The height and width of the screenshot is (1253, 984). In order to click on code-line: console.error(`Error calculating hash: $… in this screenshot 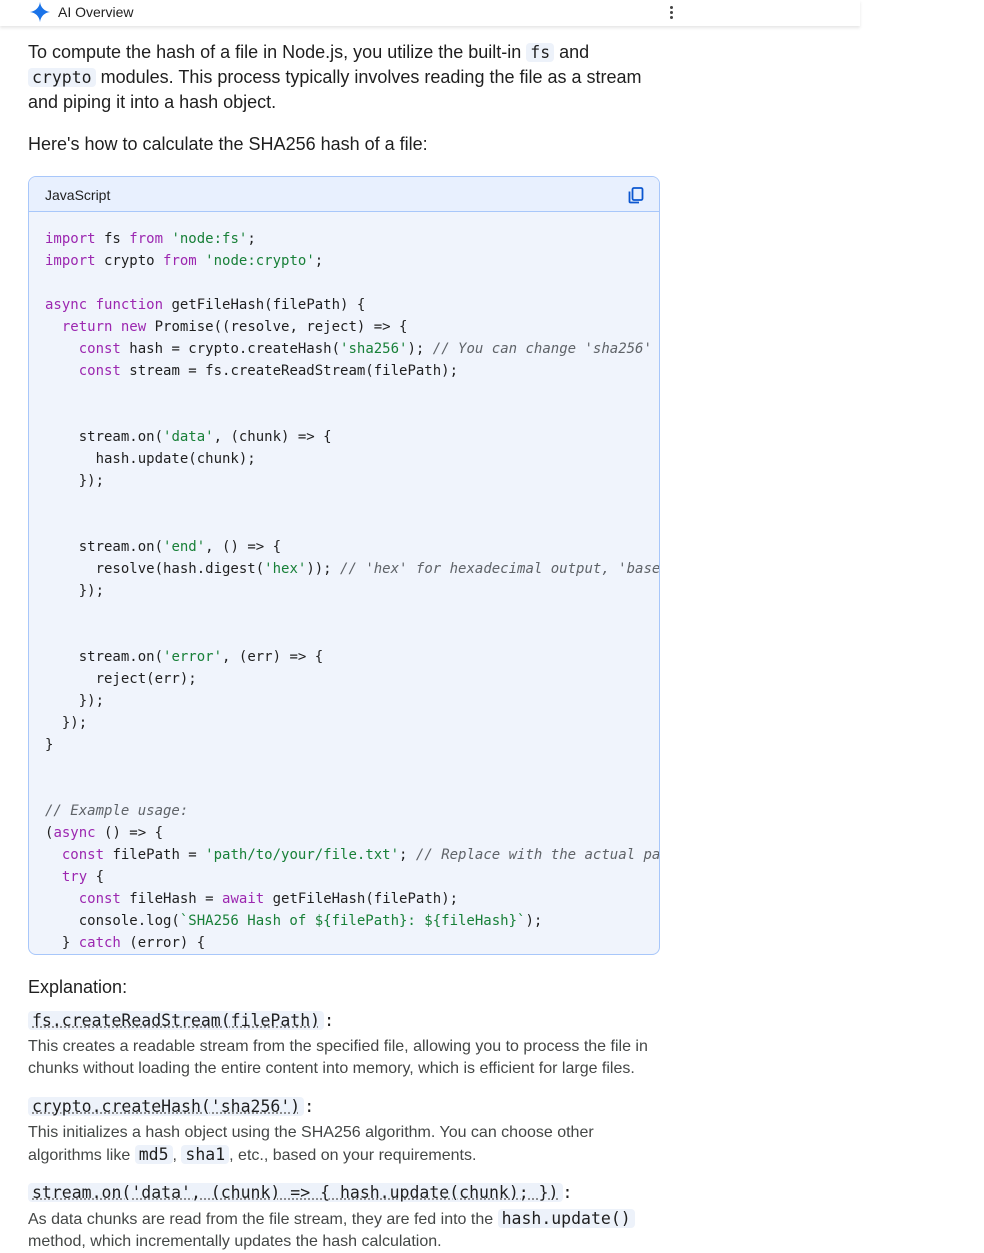, I will do `click(352, 954)`.